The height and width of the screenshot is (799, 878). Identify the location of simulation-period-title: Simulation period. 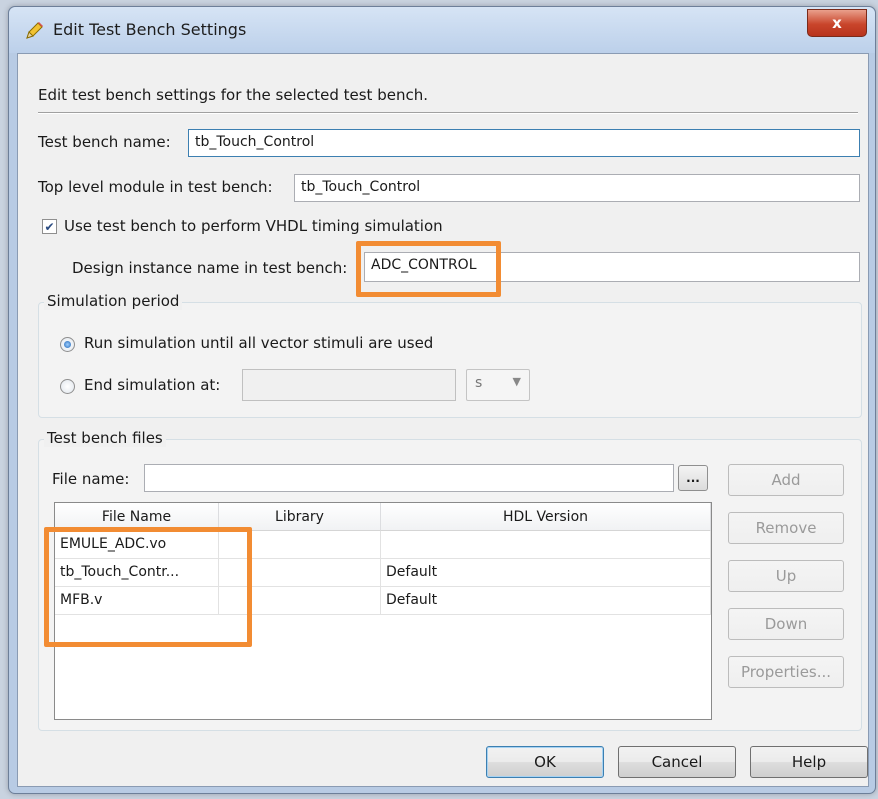
(113, 301).